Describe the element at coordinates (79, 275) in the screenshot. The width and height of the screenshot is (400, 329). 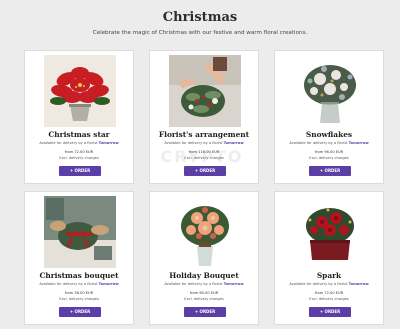
I see `product-name: Christmas bouquet` at that location.